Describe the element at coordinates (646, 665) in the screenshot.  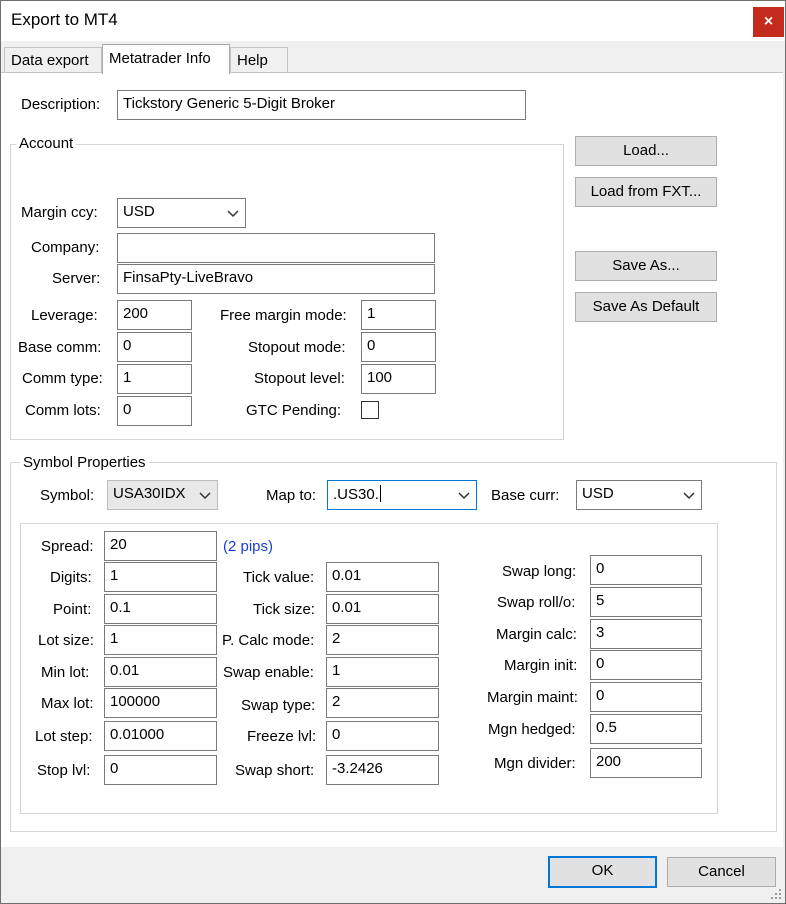
I see `margin-init-input: 0` at that location.